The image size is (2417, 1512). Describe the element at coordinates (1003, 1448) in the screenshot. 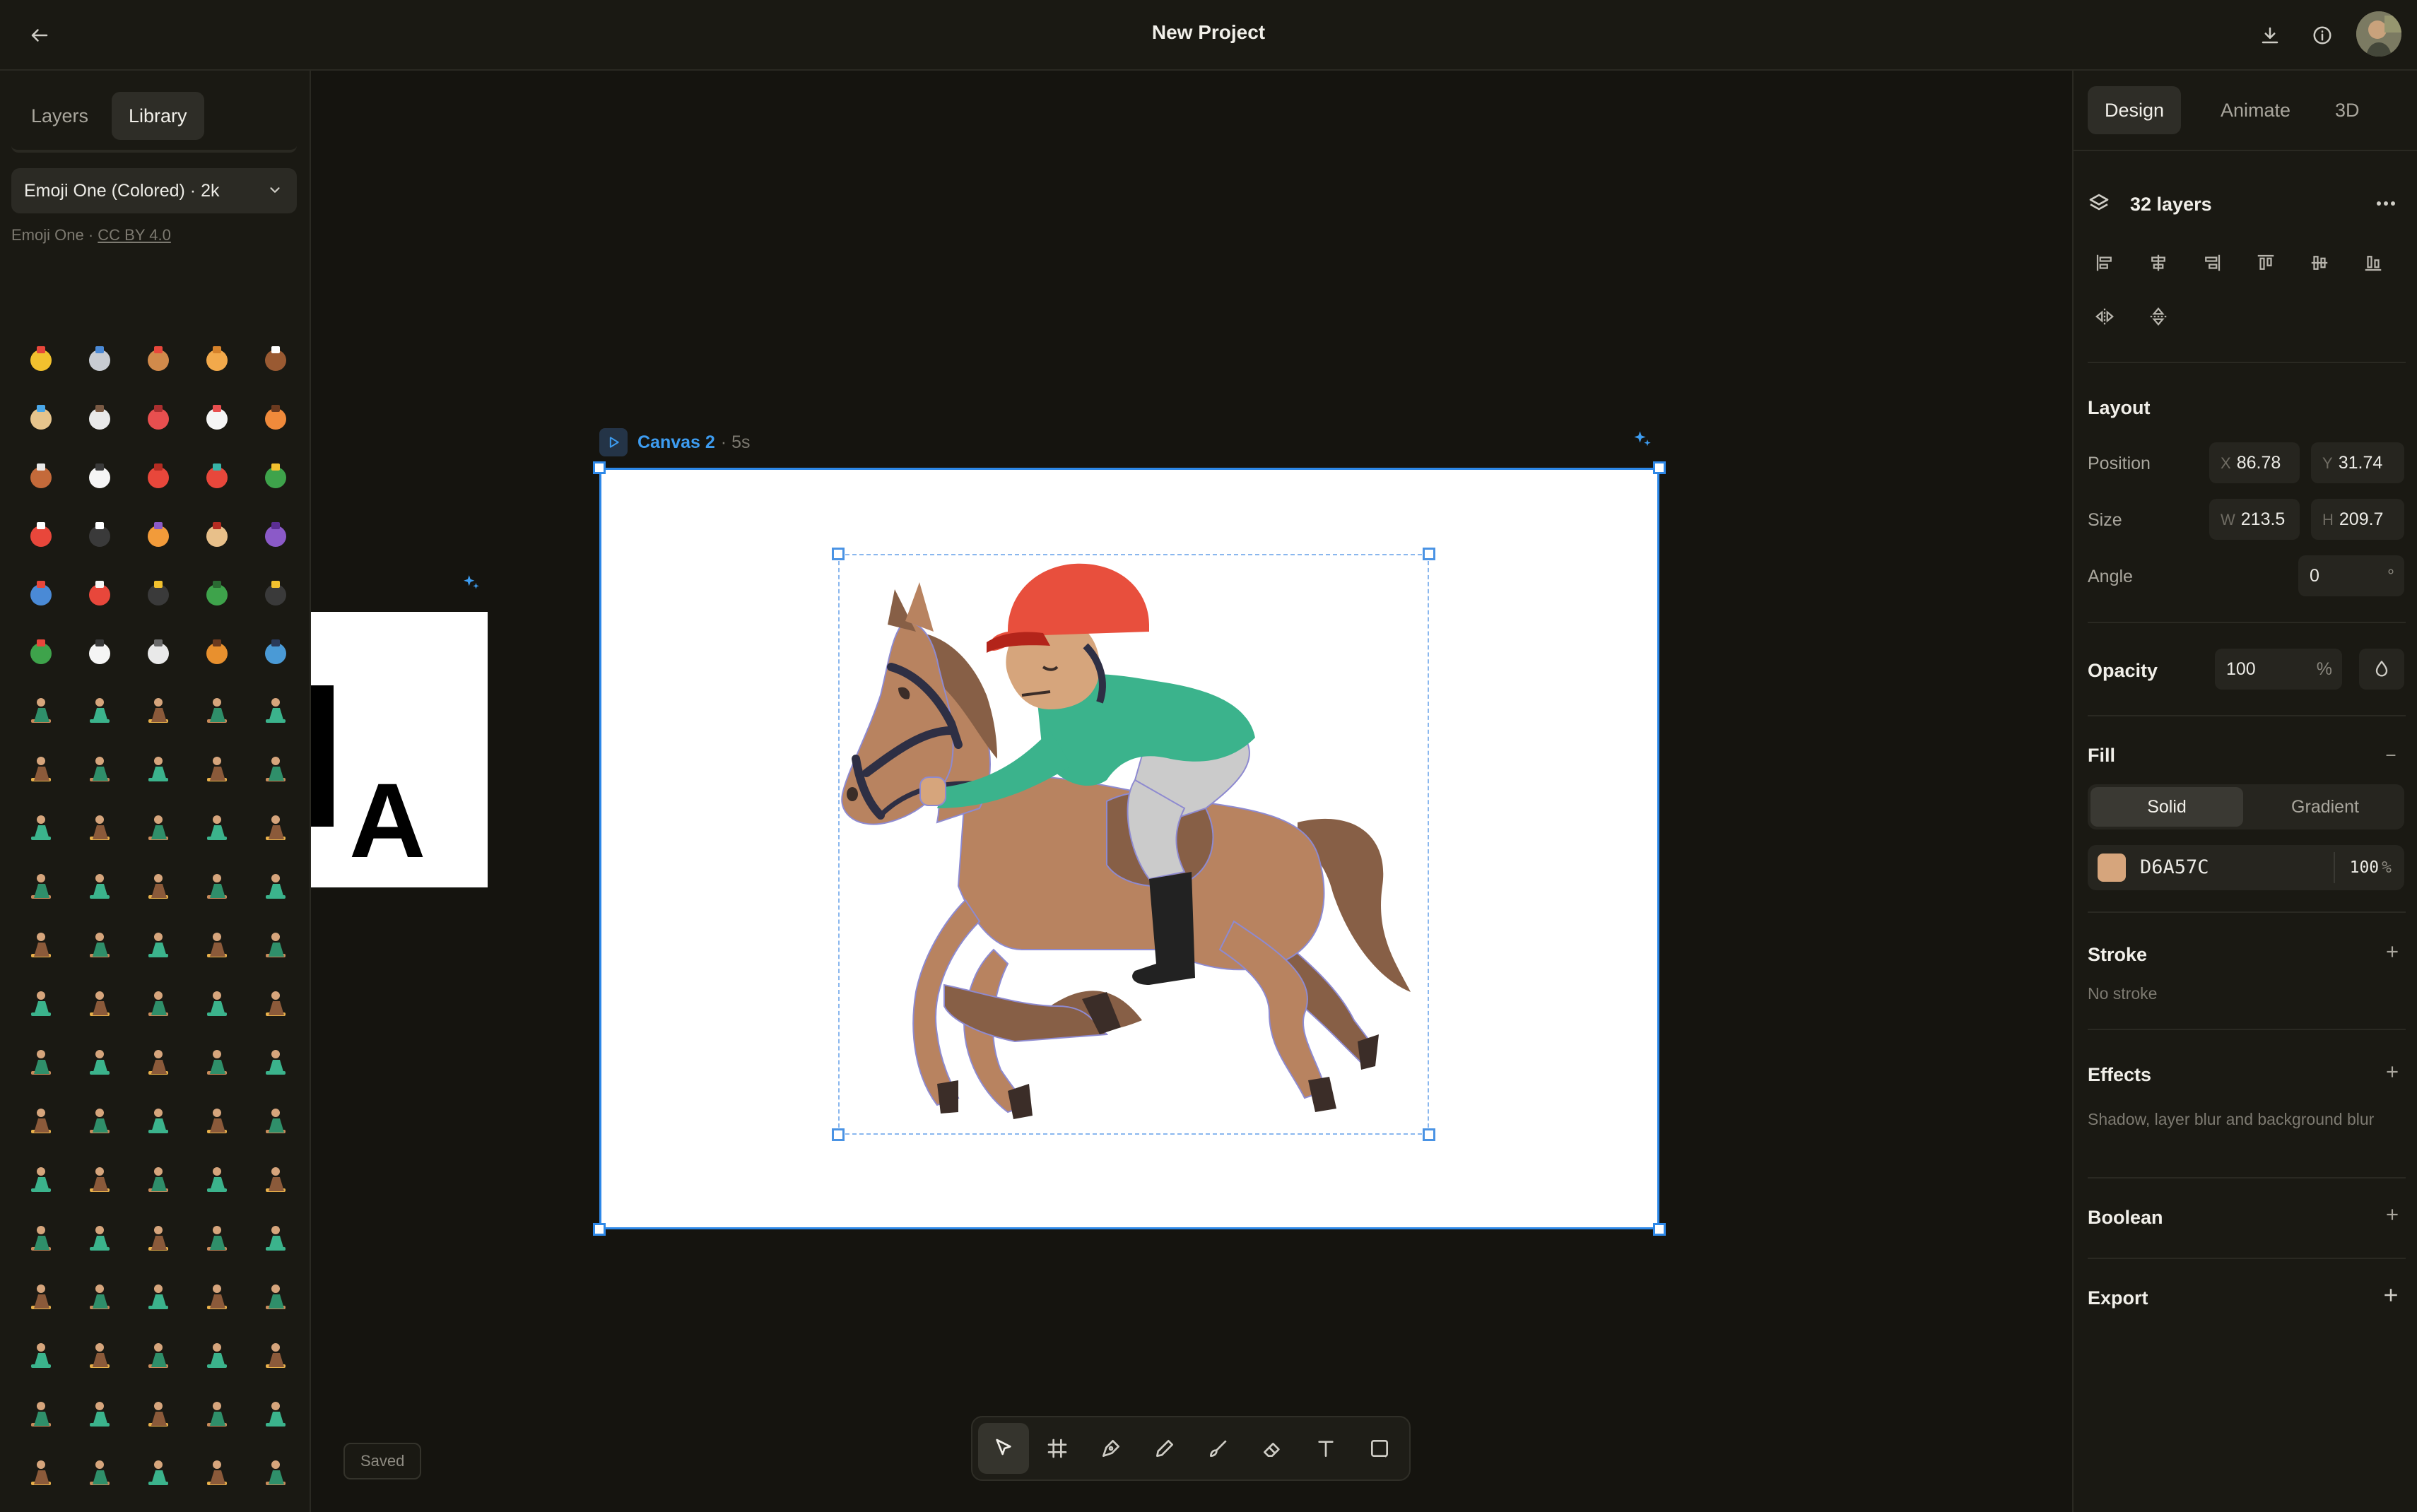

I see `select-tool` at that location.